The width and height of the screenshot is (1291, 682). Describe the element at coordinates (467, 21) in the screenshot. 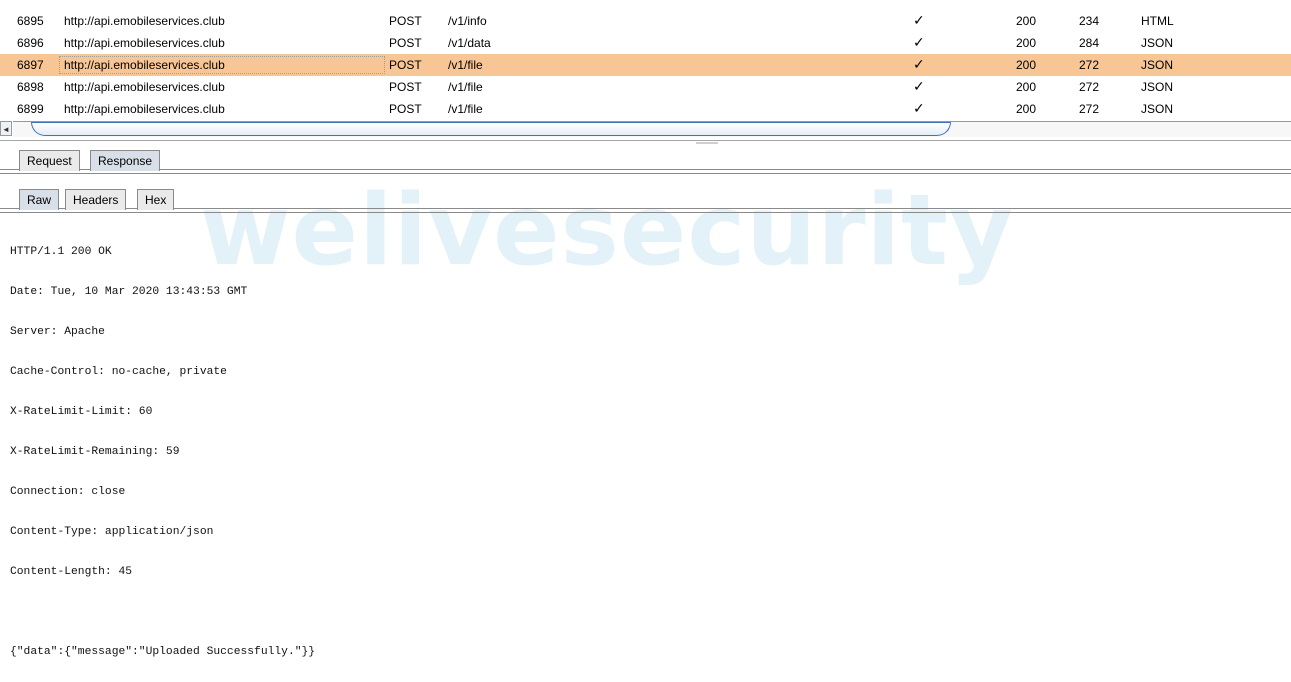

I see `row-url: /v1/info` at that location.